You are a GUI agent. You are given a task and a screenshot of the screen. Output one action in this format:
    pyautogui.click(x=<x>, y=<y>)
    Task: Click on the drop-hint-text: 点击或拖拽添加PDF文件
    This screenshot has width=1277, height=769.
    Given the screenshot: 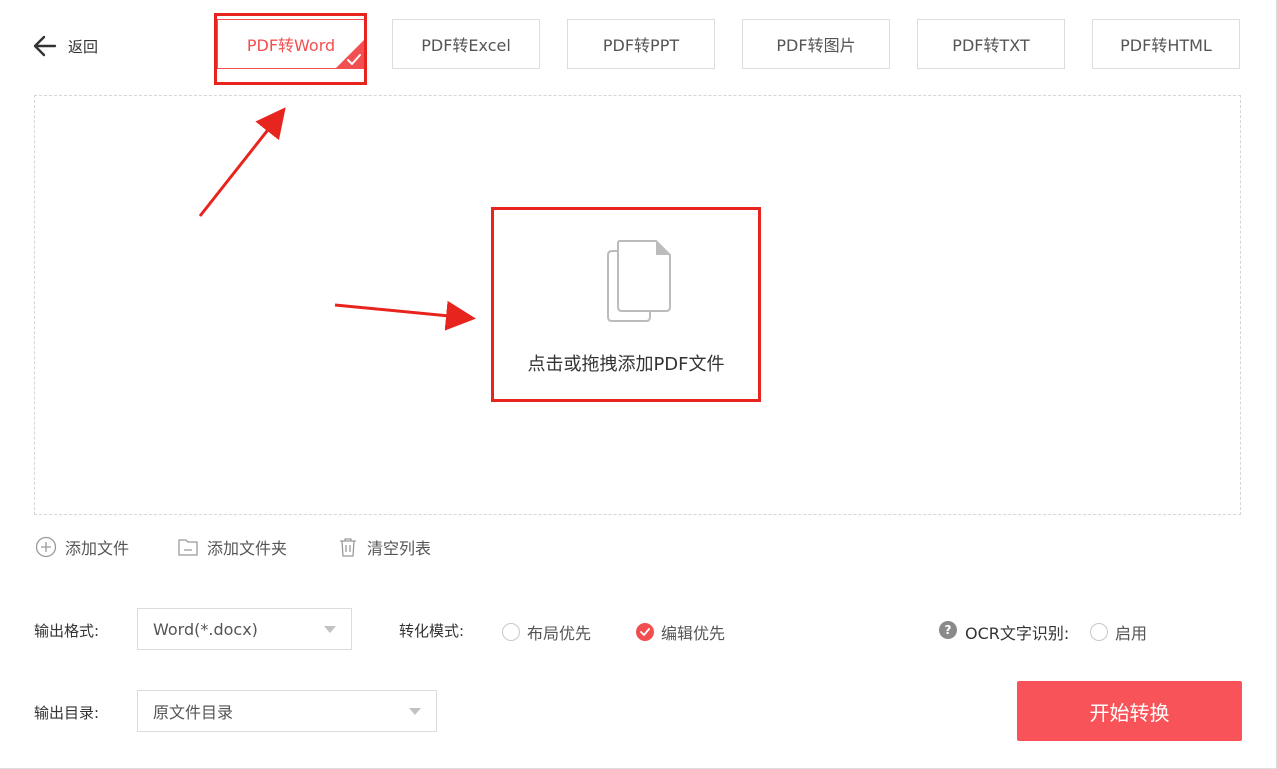 What is the action you would take?
    pyautogui.click(x=626, y=364)
    